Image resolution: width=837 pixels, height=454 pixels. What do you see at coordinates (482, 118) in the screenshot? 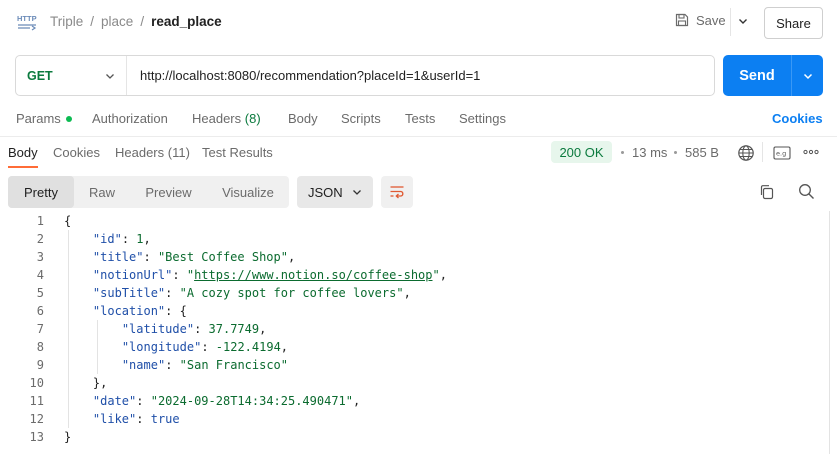
I see `tab-settings: Settings` at bounding box center [482, 118].